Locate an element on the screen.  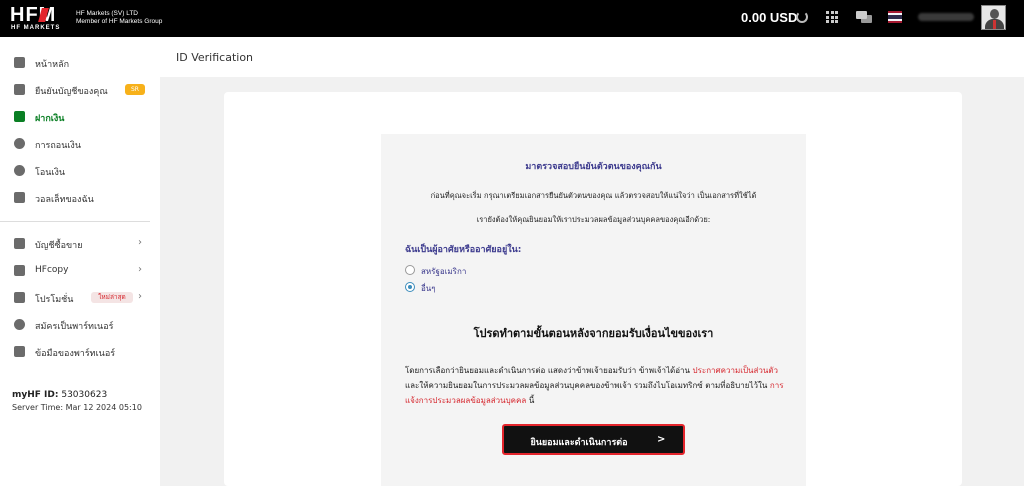
sidebar-item-my-wallet: วอลเล็ทของฉัน is located at coordinates (80, 198).